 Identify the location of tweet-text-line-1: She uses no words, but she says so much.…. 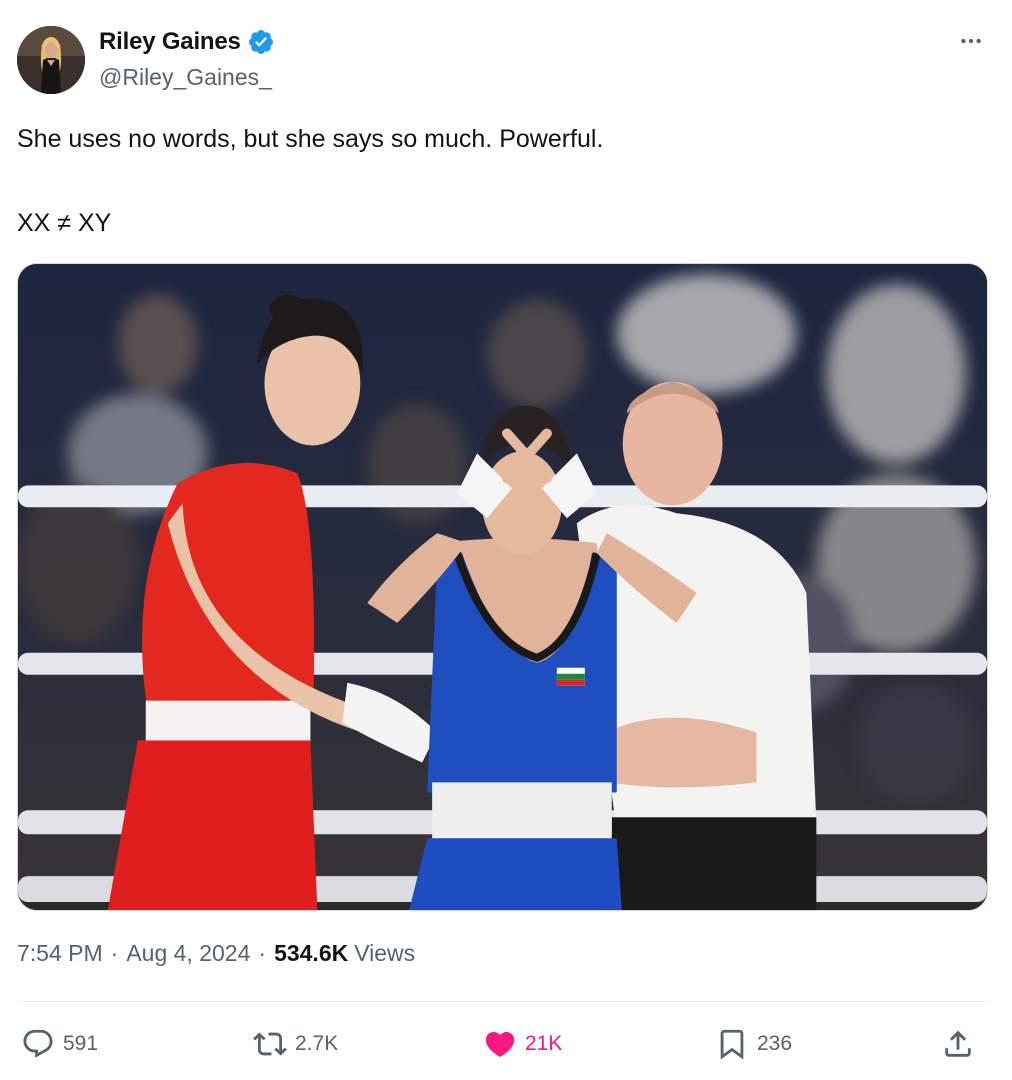
(310, 139).